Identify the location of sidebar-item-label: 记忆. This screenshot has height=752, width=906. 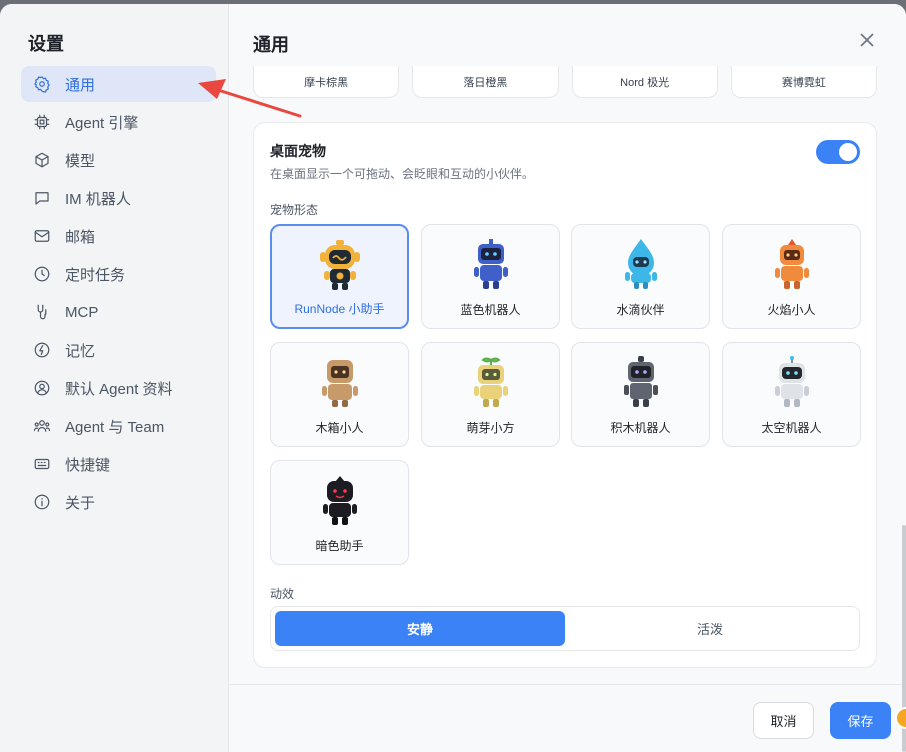
(80, 351).